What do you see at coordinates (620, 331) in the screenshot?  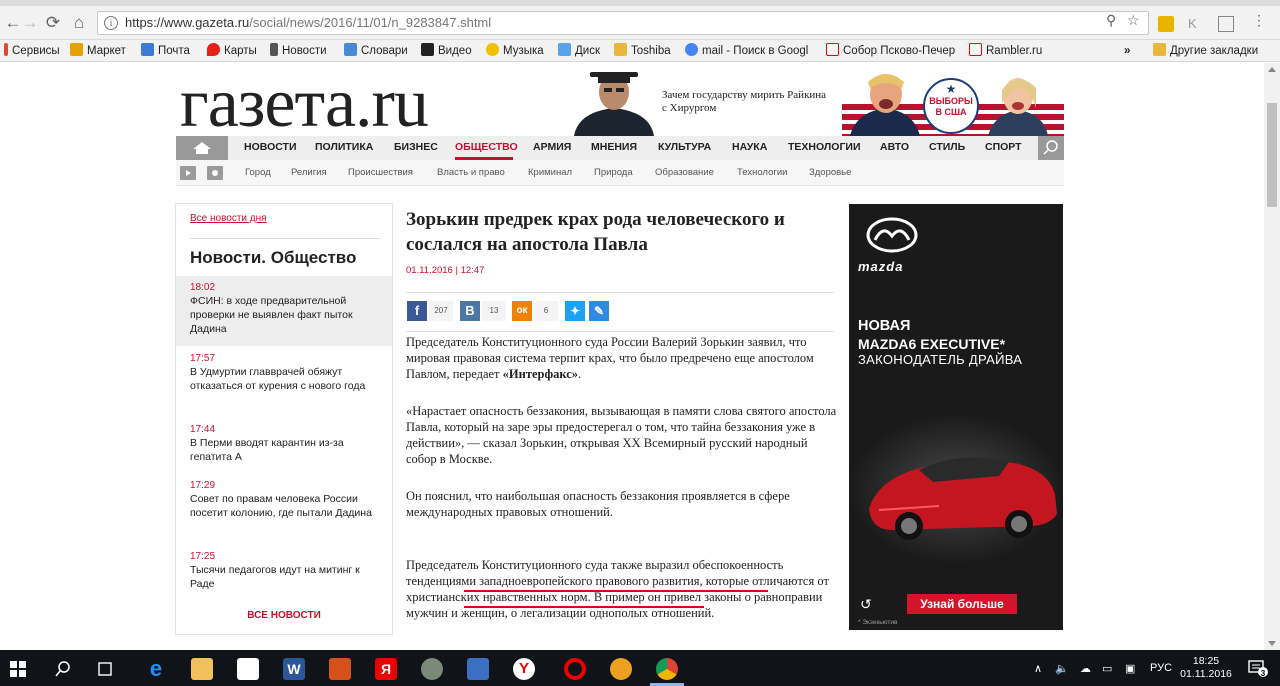 I see `article-divider` at bounding box center [620, 331].